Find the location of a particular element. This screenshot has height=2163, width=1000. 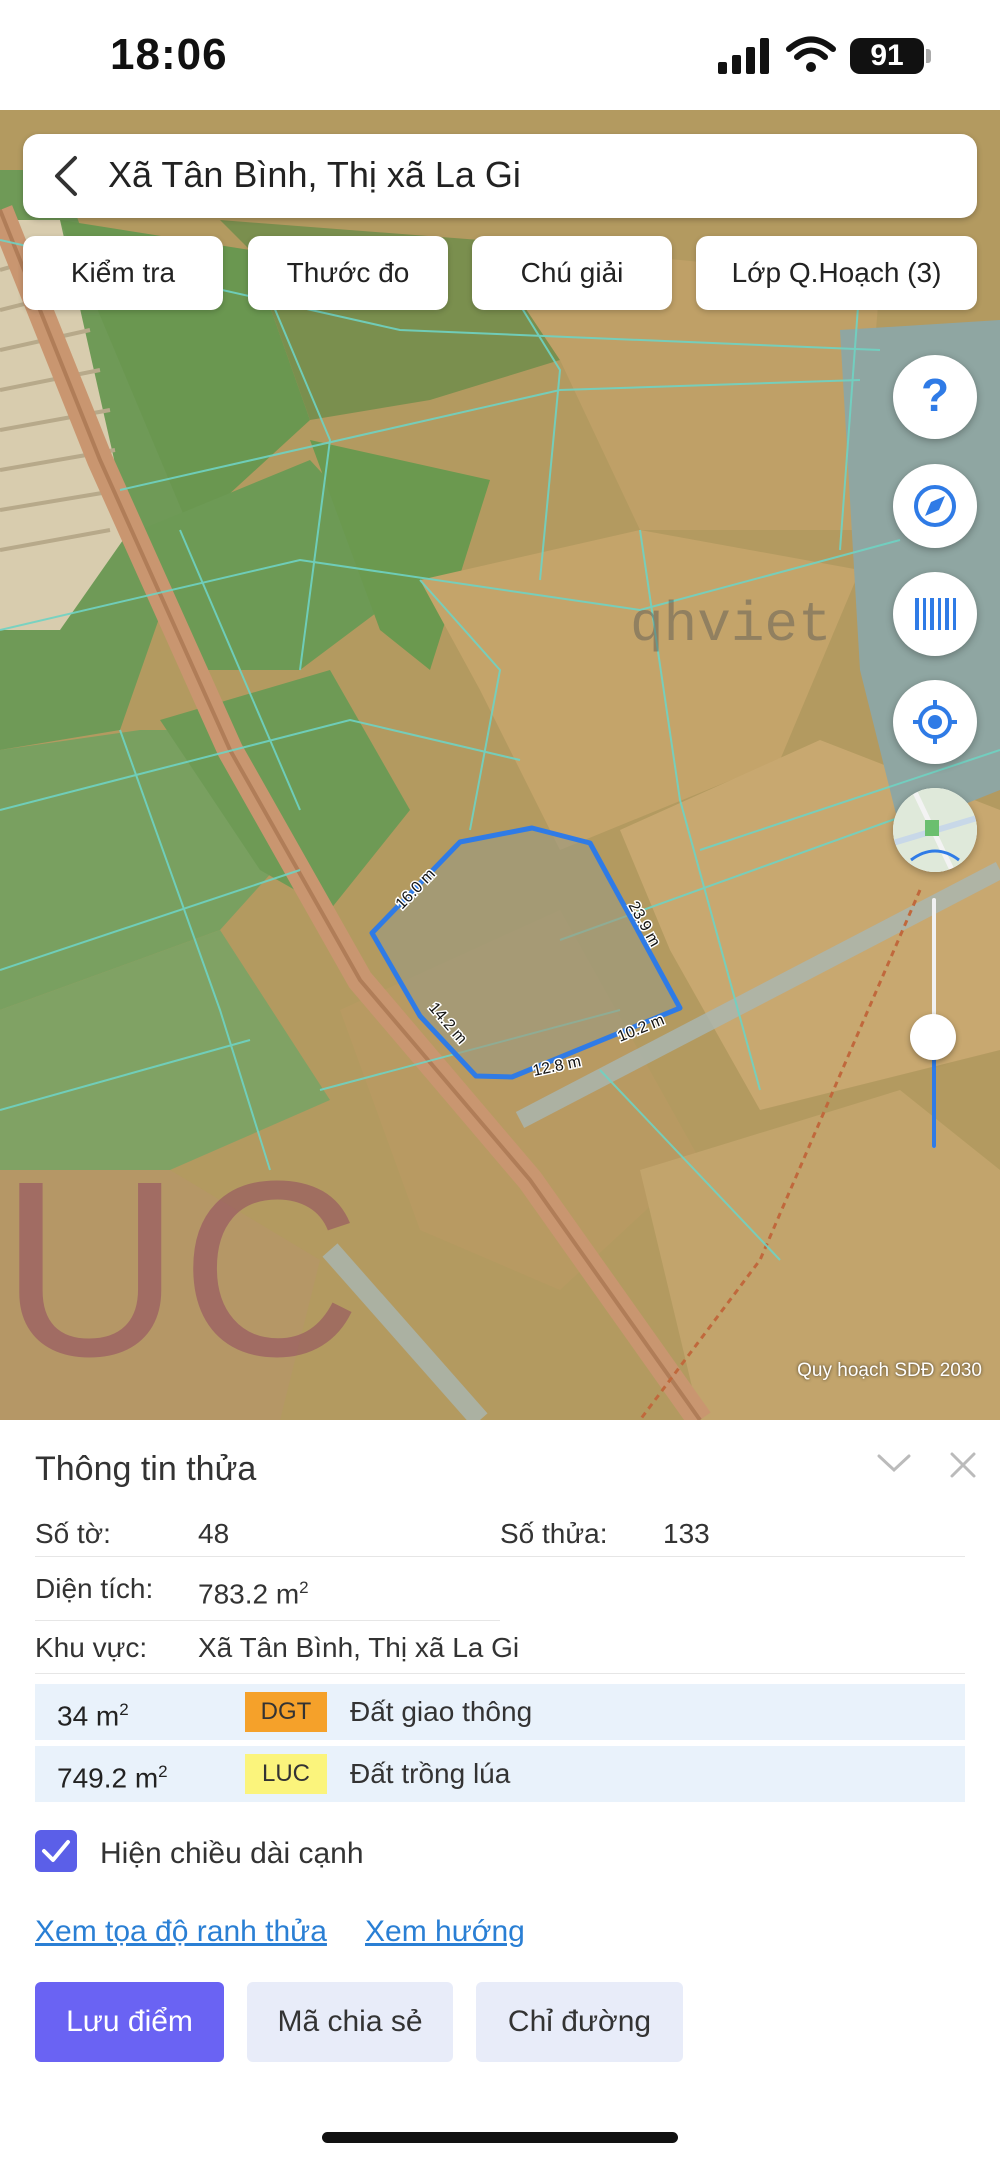

checkmark-icon is located at coordinates (56, 1851).